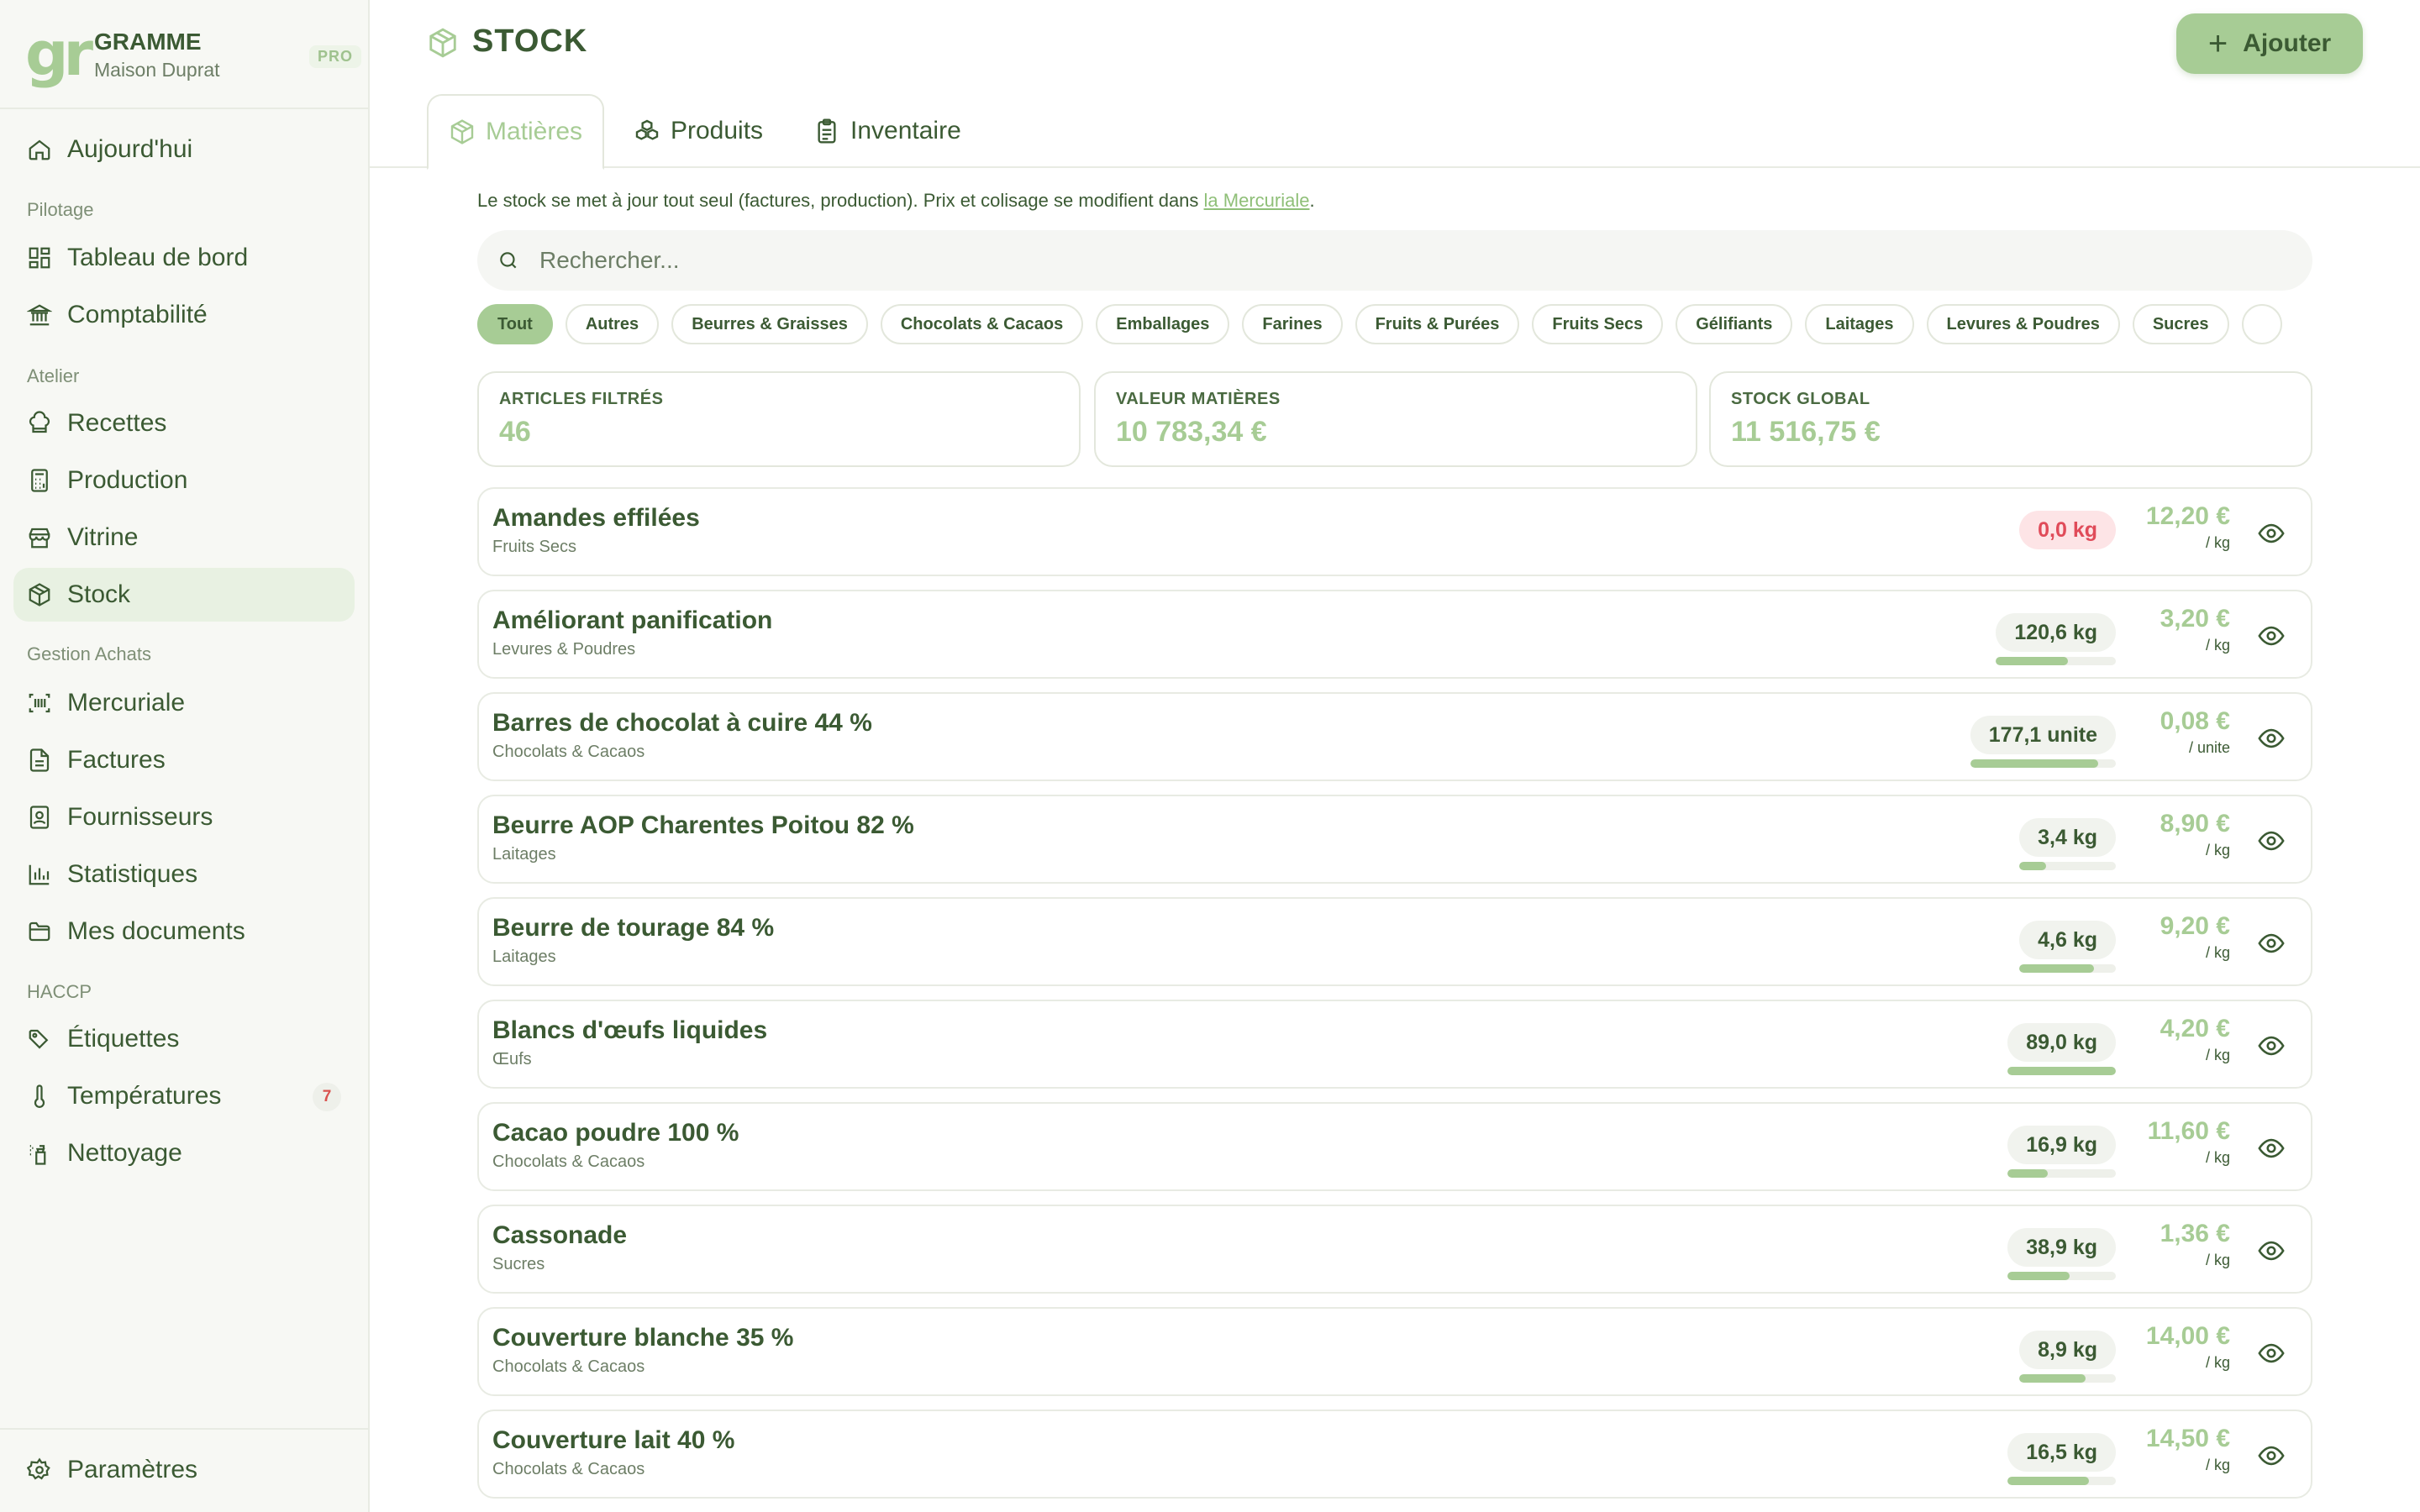 The height and width of the screenshot is (1512, 2420). I want to click on item-name: Cassonade, so click(560, 1235).